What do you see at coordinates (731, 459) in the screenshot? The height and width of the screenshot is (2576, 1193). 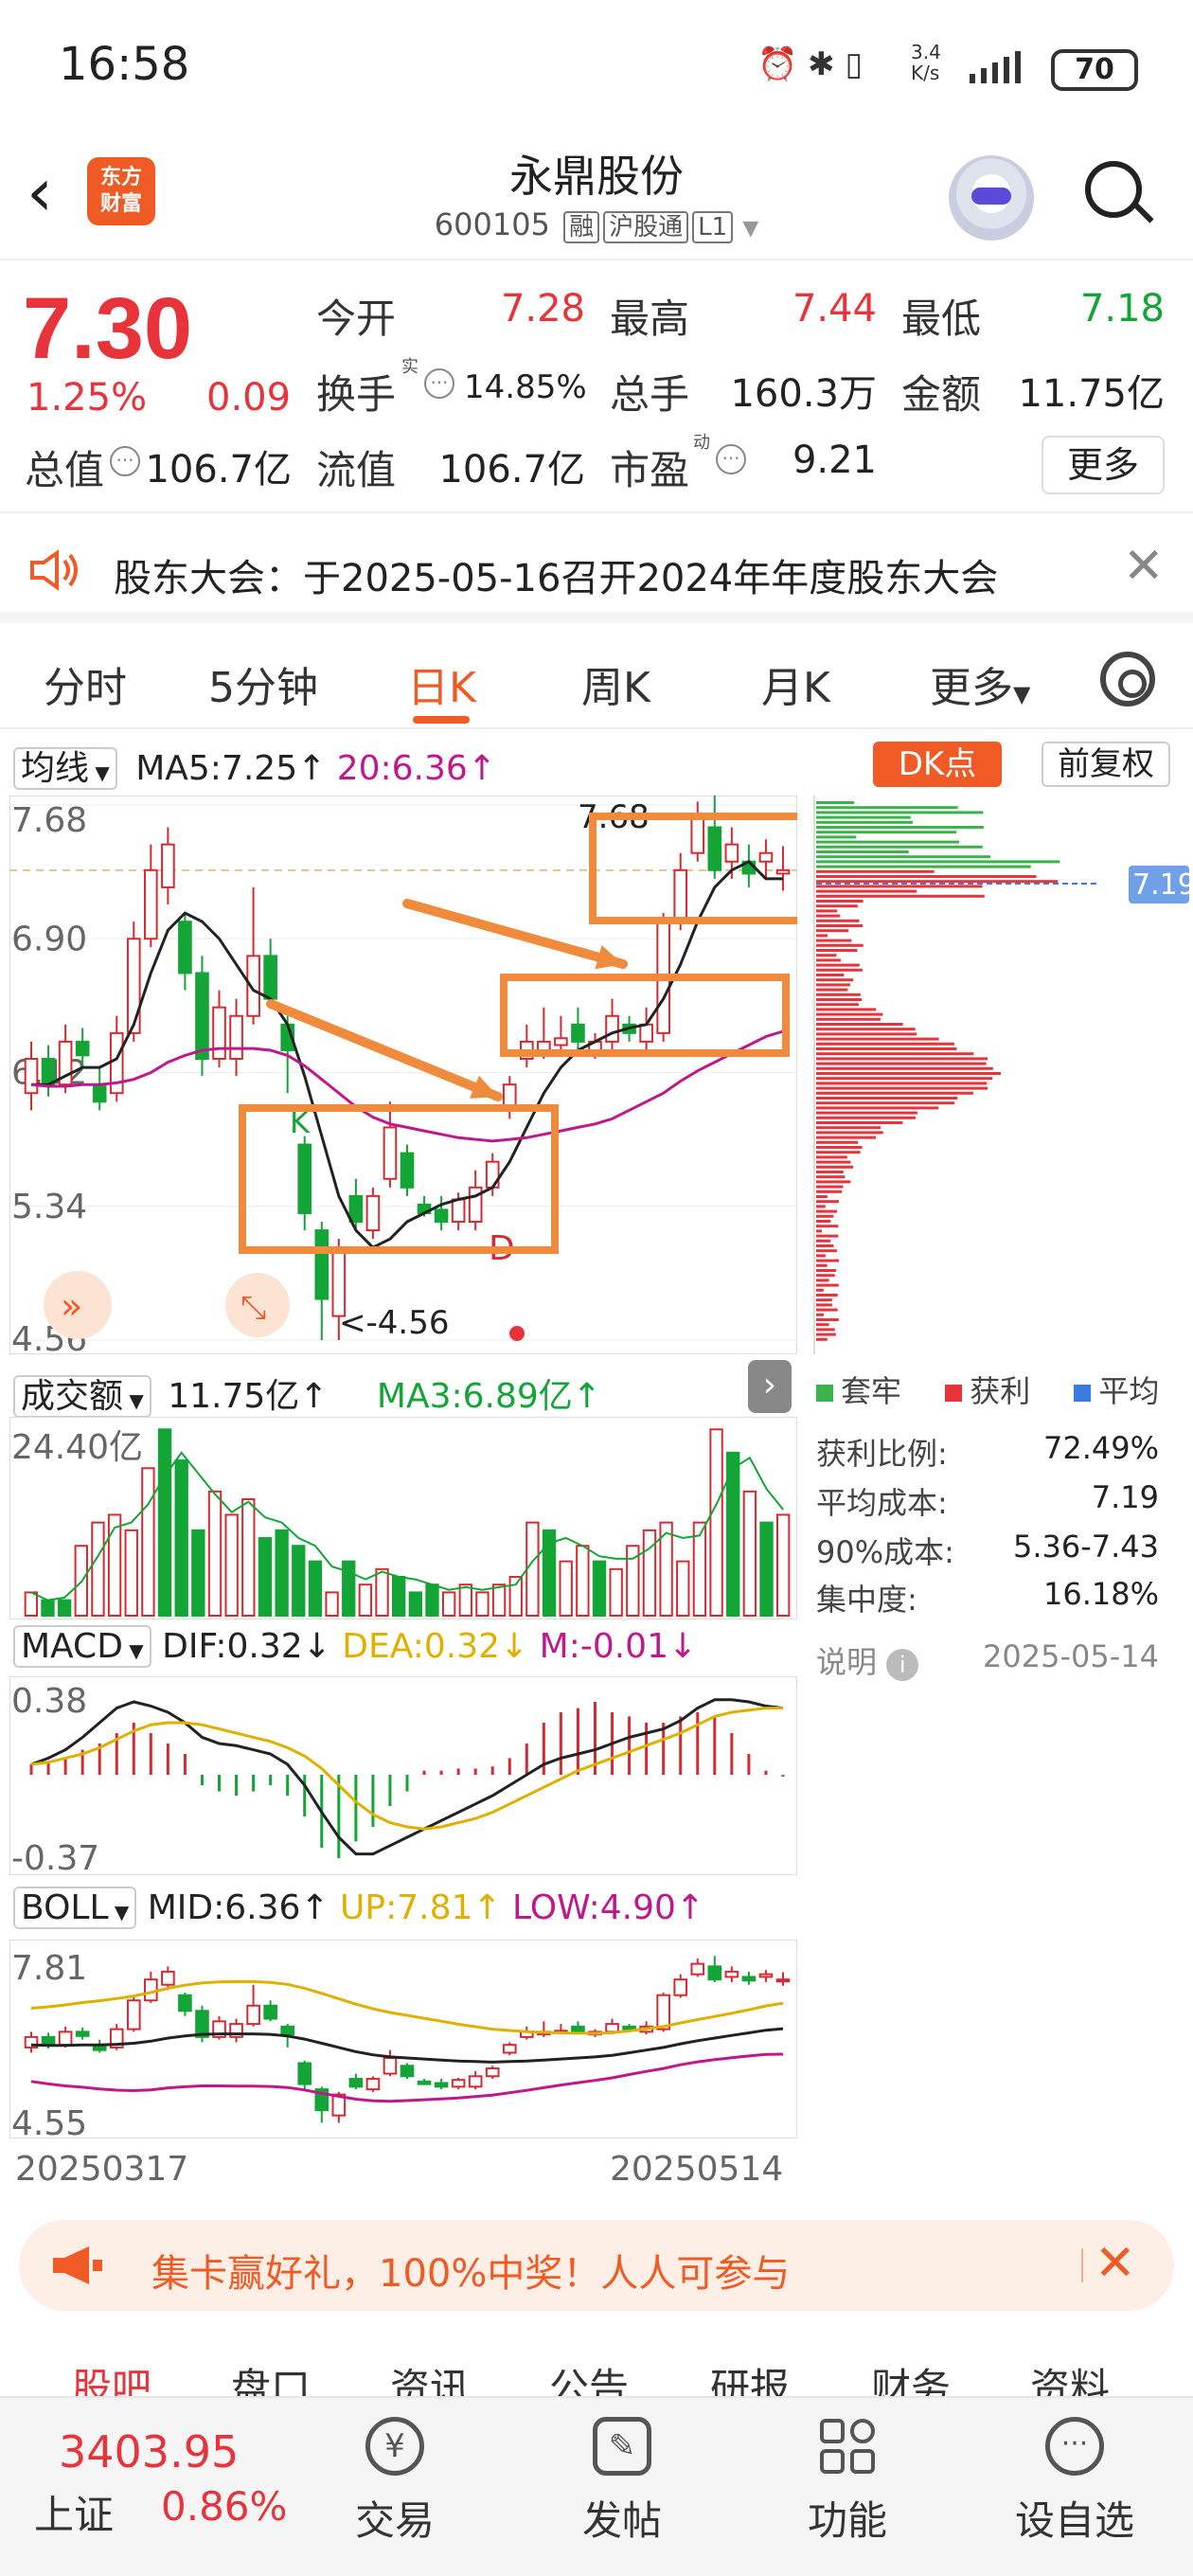 I see `pe-info-icon: ···` at bounding box center [731, 459].